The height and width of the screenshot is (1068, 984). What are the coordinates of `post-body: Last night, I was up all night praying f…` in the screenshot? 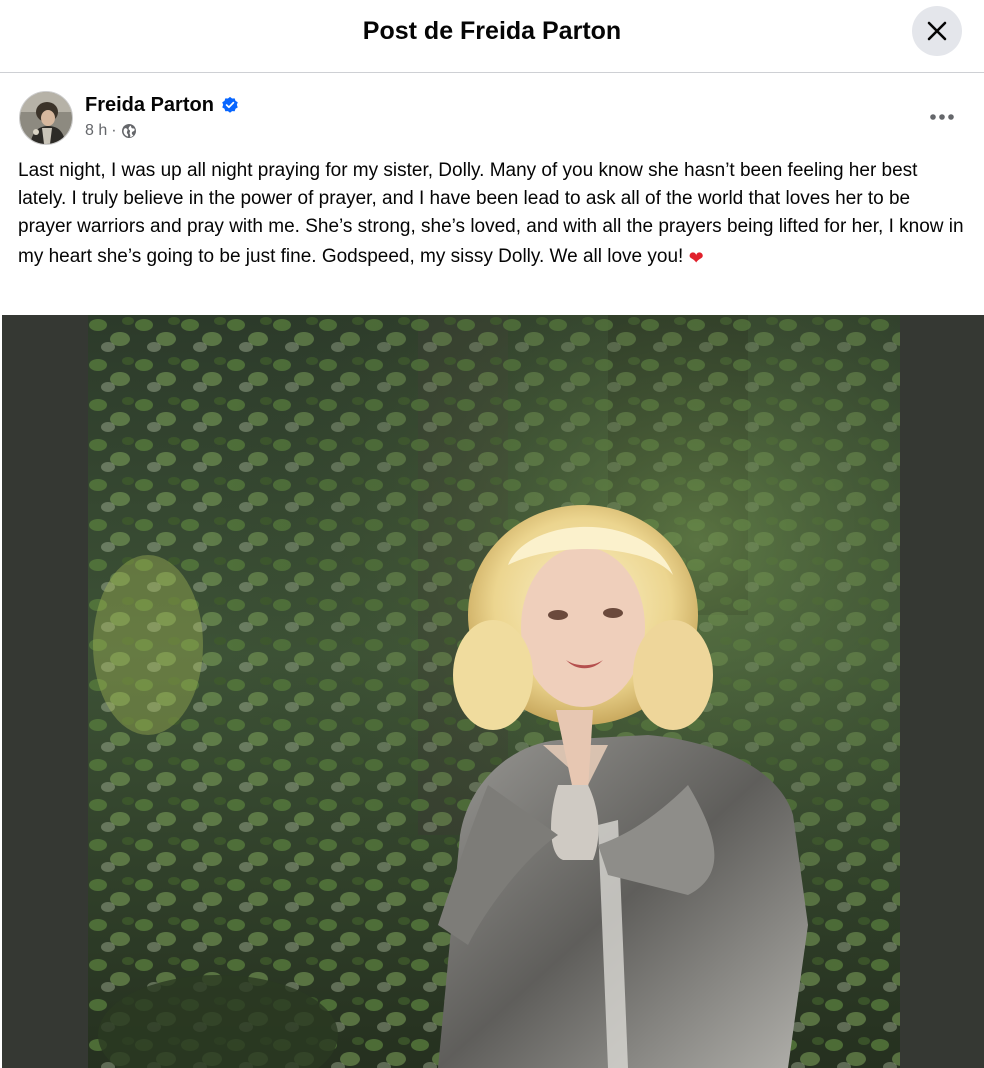 It's located at (492, 214).